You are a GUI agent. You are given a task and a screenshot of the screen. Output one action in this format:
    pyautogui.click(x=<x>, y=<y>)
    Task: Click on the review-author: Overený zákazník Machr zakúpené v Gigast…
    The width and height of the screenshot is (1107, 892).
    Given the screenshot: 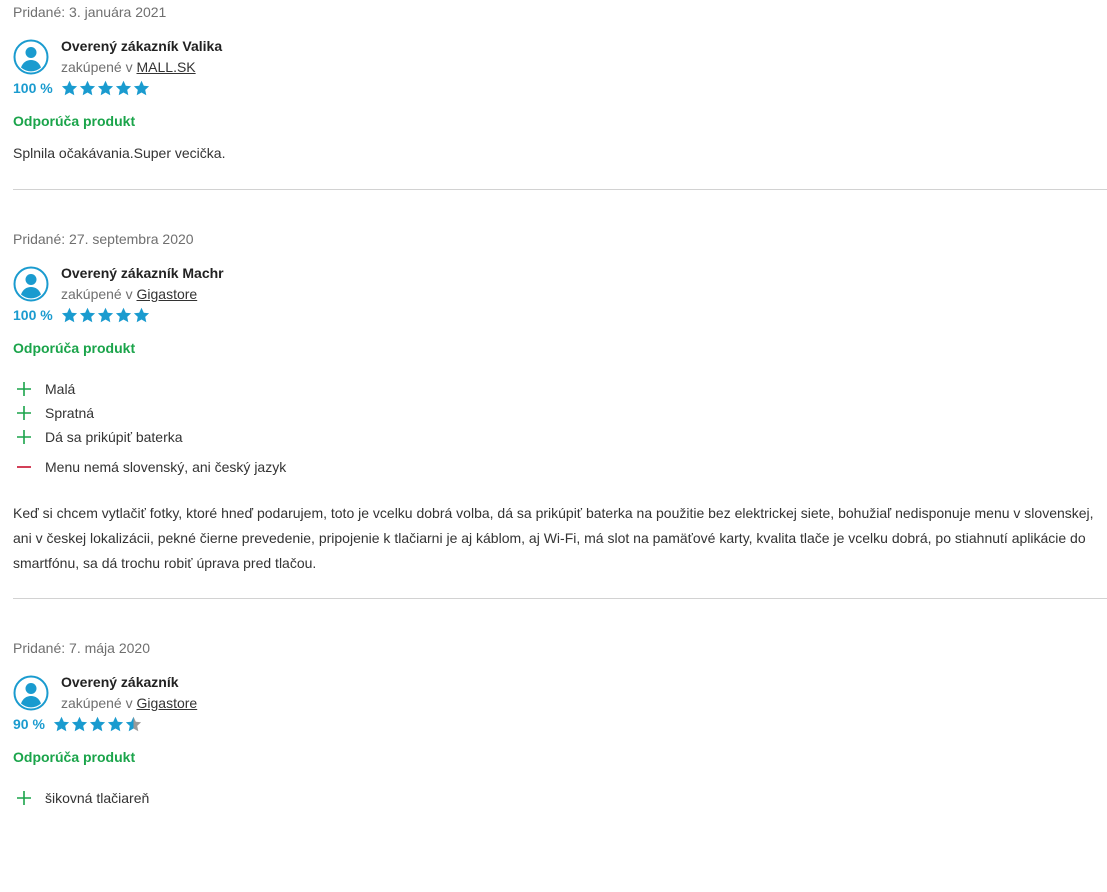 What is the action you would take?
    pyautogui.click(x=560, y=285)
    